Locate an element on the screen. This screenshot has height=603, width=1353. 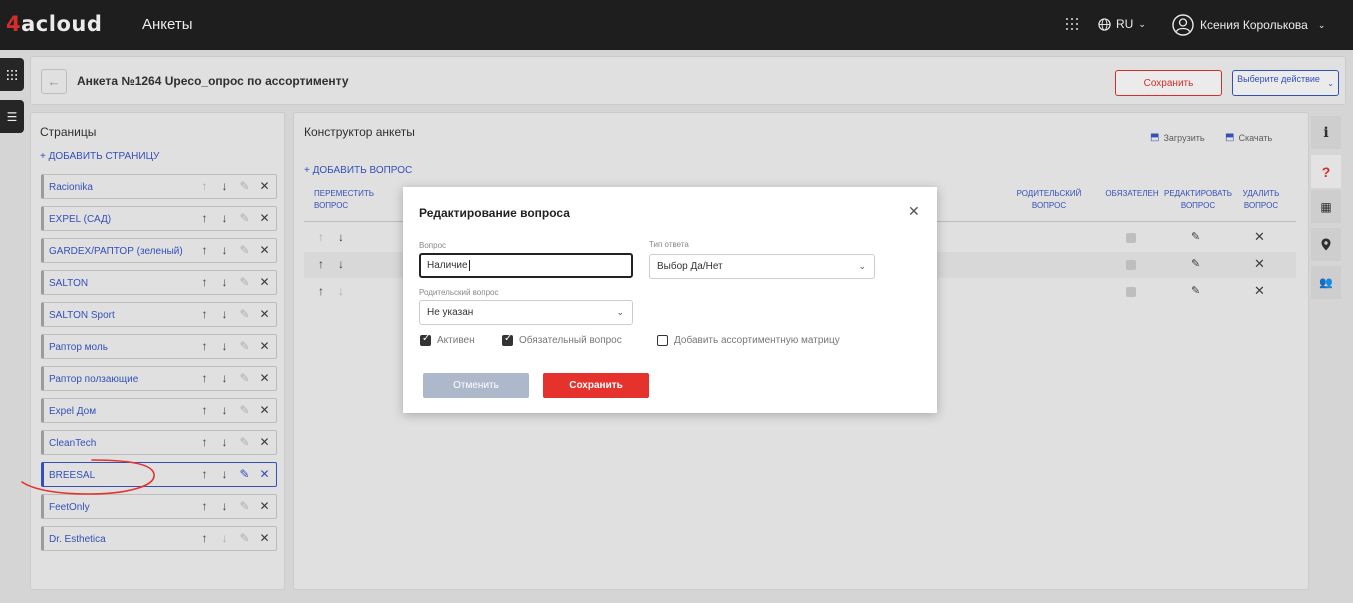
matrix-label: Добавить ассортиментную матрицу is located at coordinates (757, 340).